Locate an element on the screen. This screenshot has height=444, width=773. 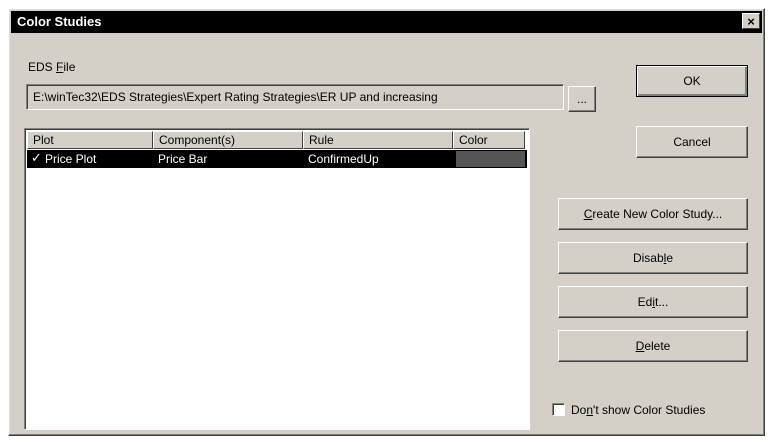
column-header-plot: Plot is located at coordinates (90, 140).